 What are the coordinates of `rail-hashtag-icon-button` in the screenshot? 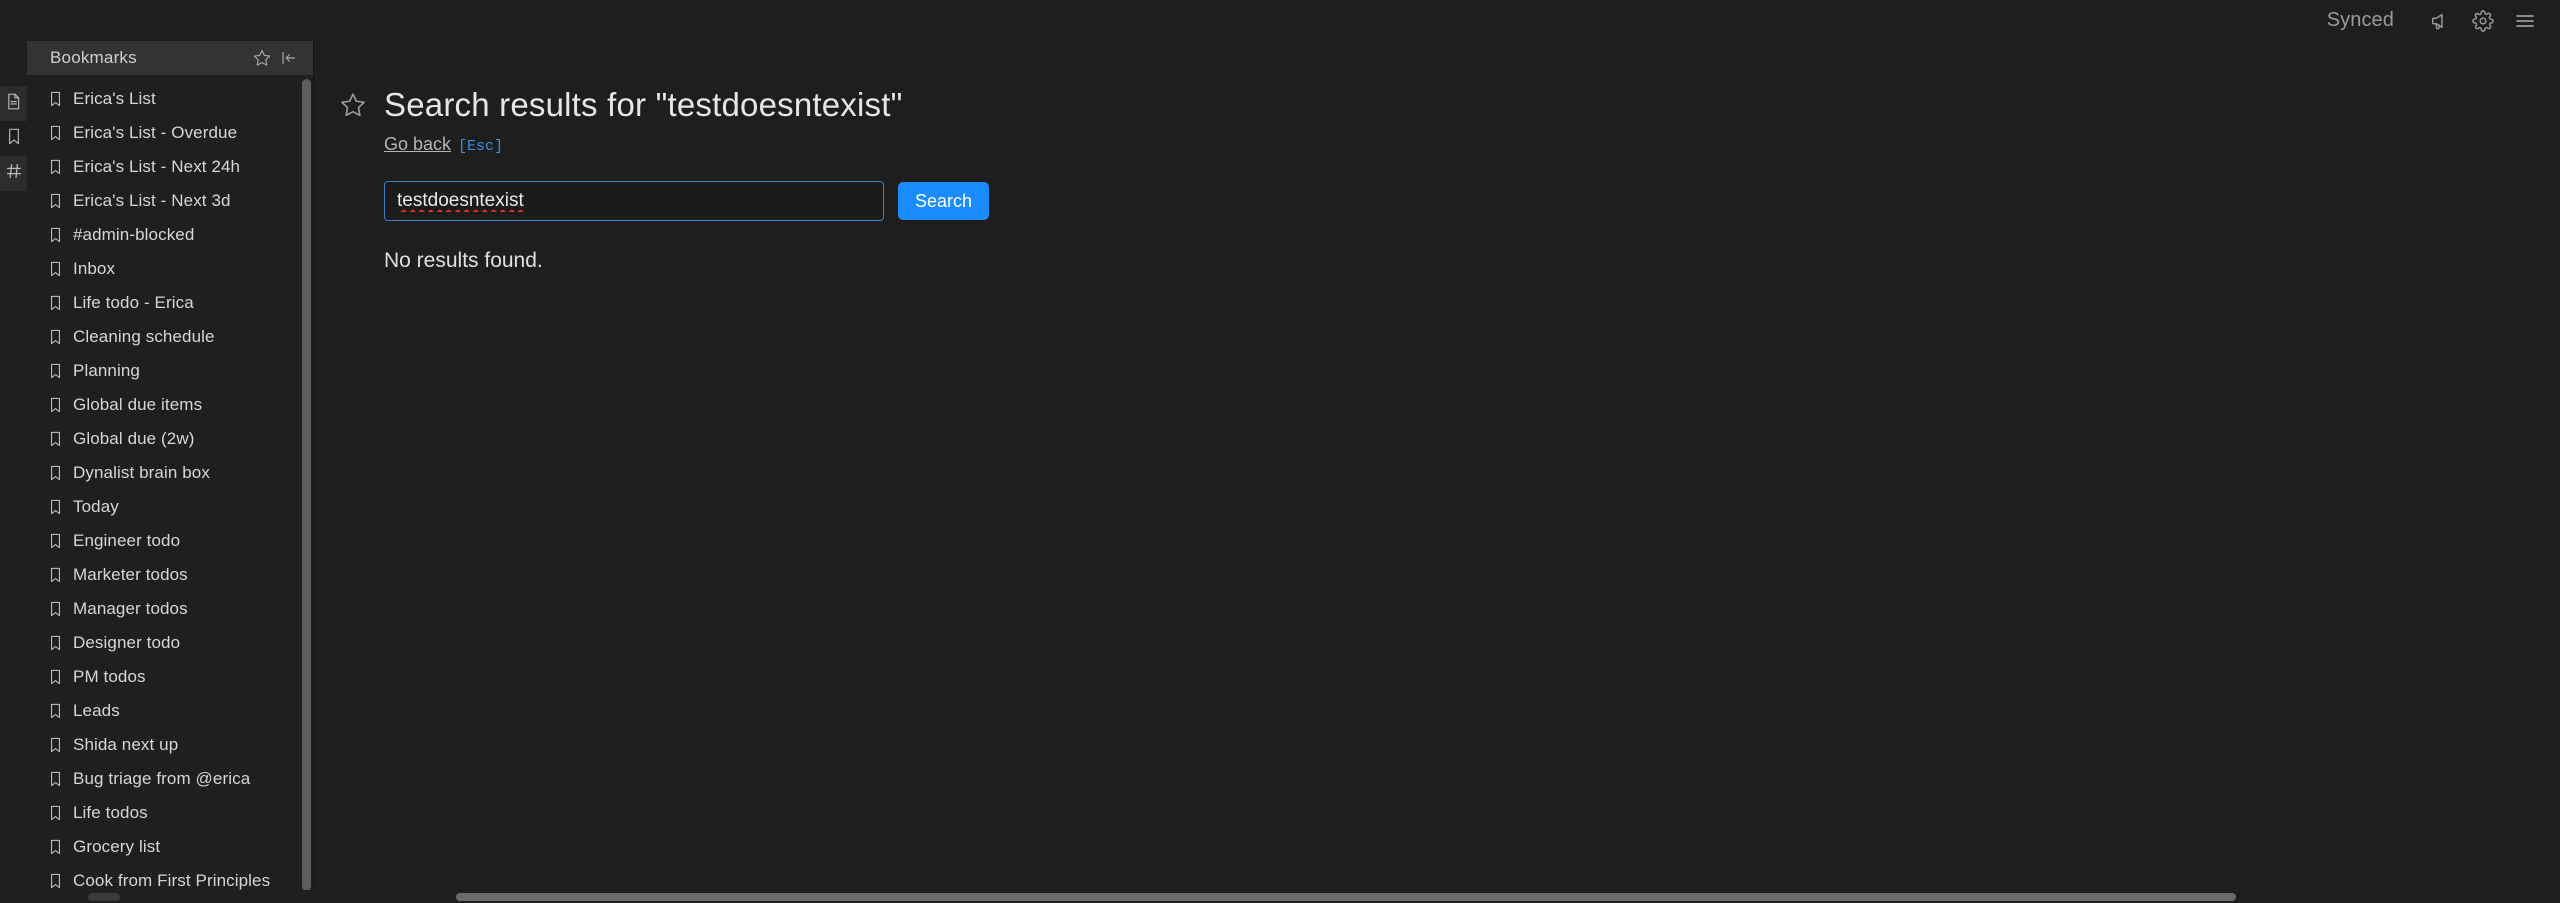 It's located at (13, 173).